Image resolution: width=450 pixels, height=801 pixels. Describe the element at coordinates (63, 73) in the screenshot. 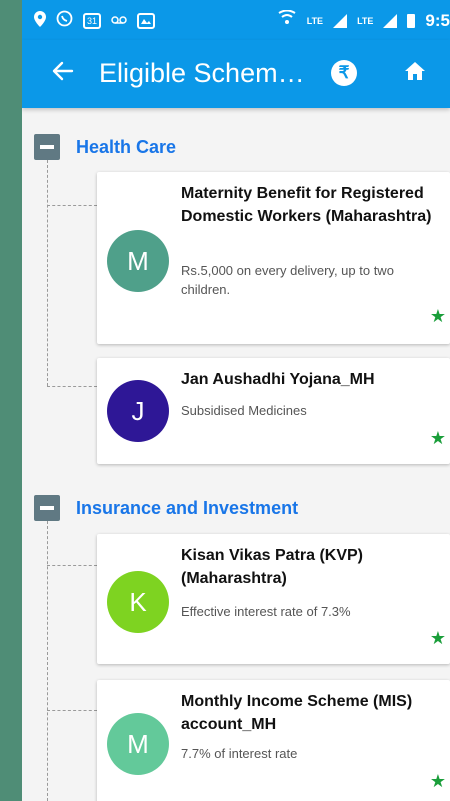

I see `back-arrow-icon` at that location.